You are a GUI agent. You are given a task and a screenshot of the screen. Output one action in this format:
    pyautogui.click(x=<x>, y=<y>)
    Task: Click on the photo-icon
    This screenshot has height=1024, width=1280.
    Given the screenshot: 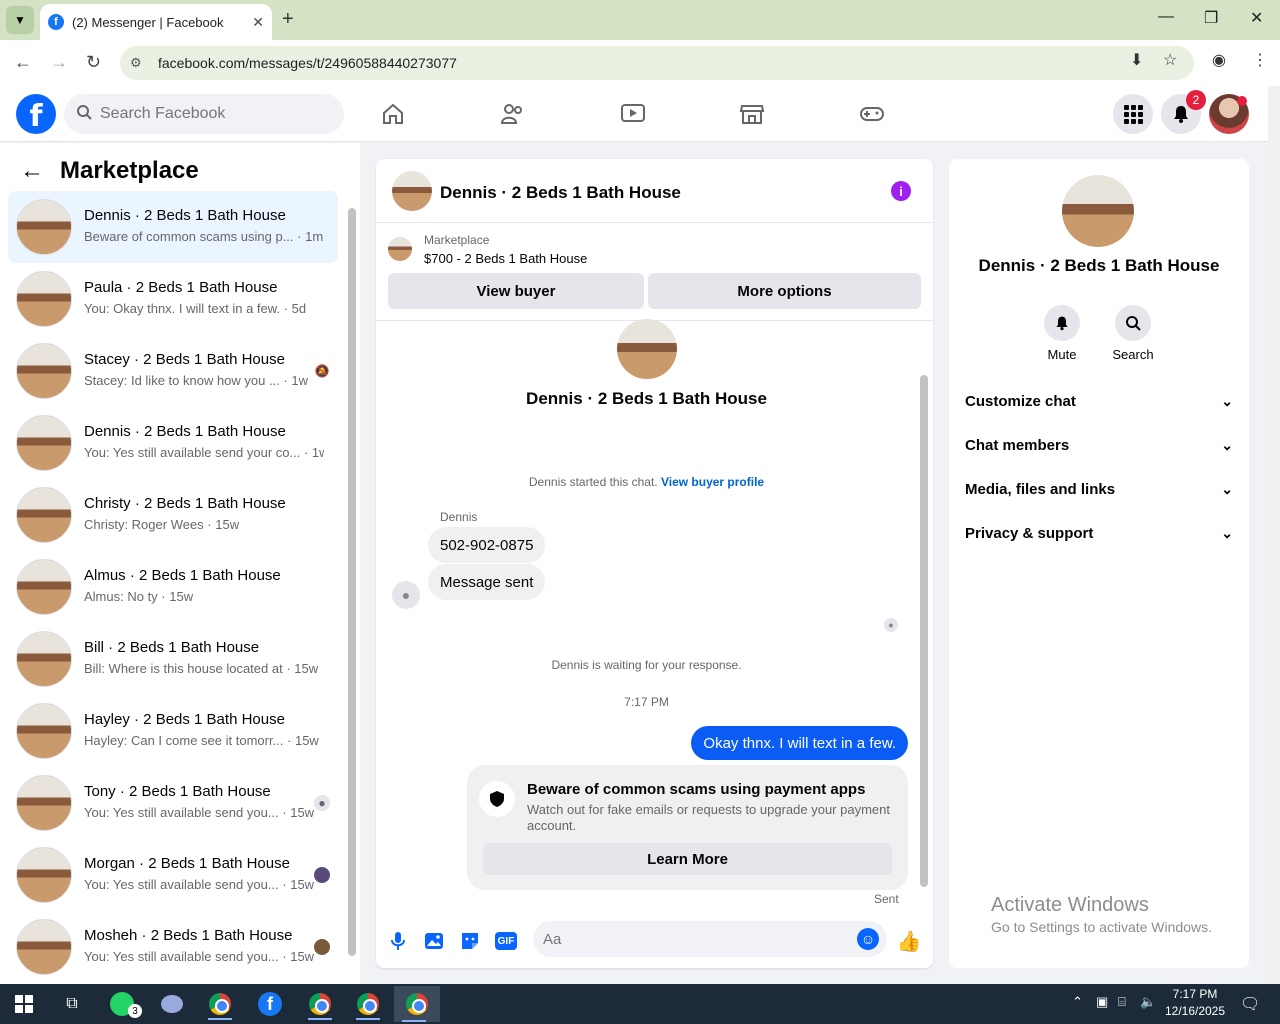 What is the action you would take?
    pyautogui.click(x=434, y=941)
    